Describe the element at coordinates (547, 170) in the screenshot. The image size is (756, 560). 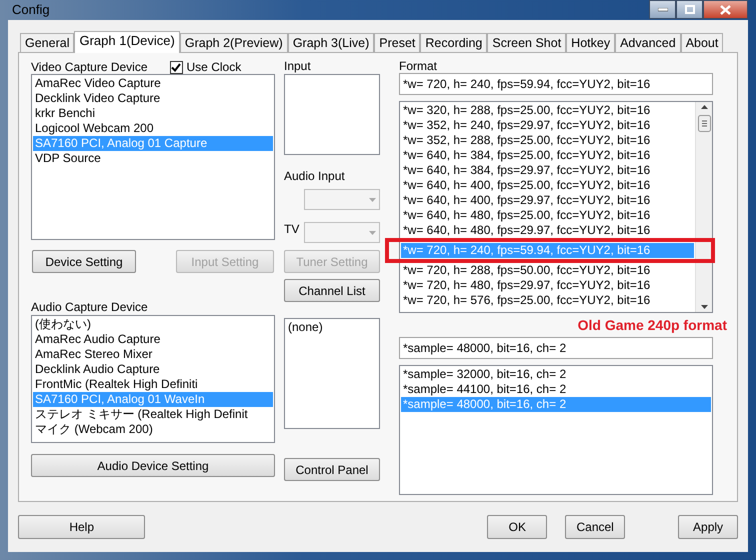
I see `list-item: *w= 640, h= 384, fps=29.97, fcc=YUY2, bit=16` at that location.